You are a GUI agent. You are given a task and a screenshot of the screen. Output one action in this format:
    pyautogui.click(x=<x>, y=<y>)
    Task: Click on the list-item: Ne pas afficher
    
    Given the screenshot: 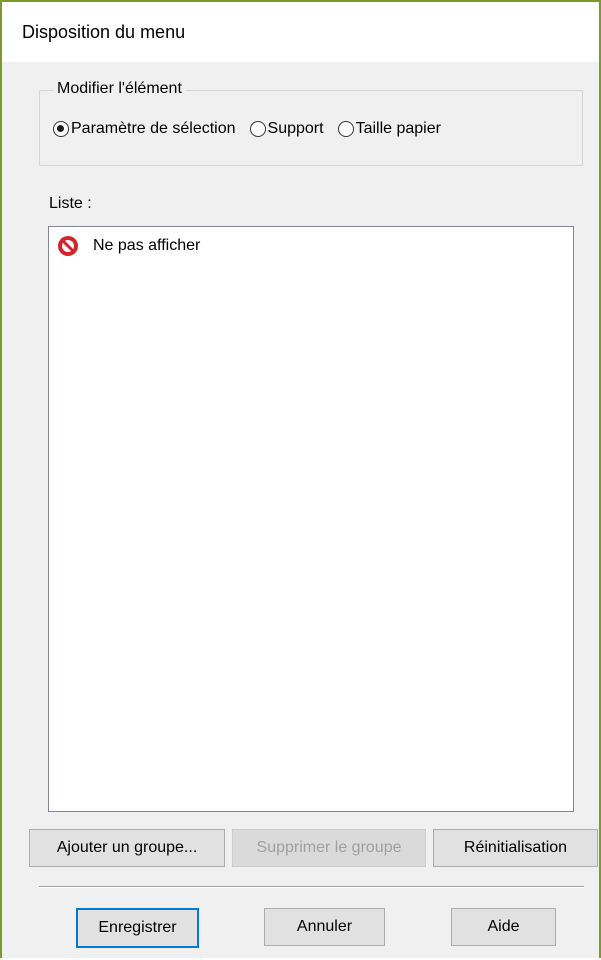 What is the action you would take?
    pyautogui.click(x=128, y=246)
    